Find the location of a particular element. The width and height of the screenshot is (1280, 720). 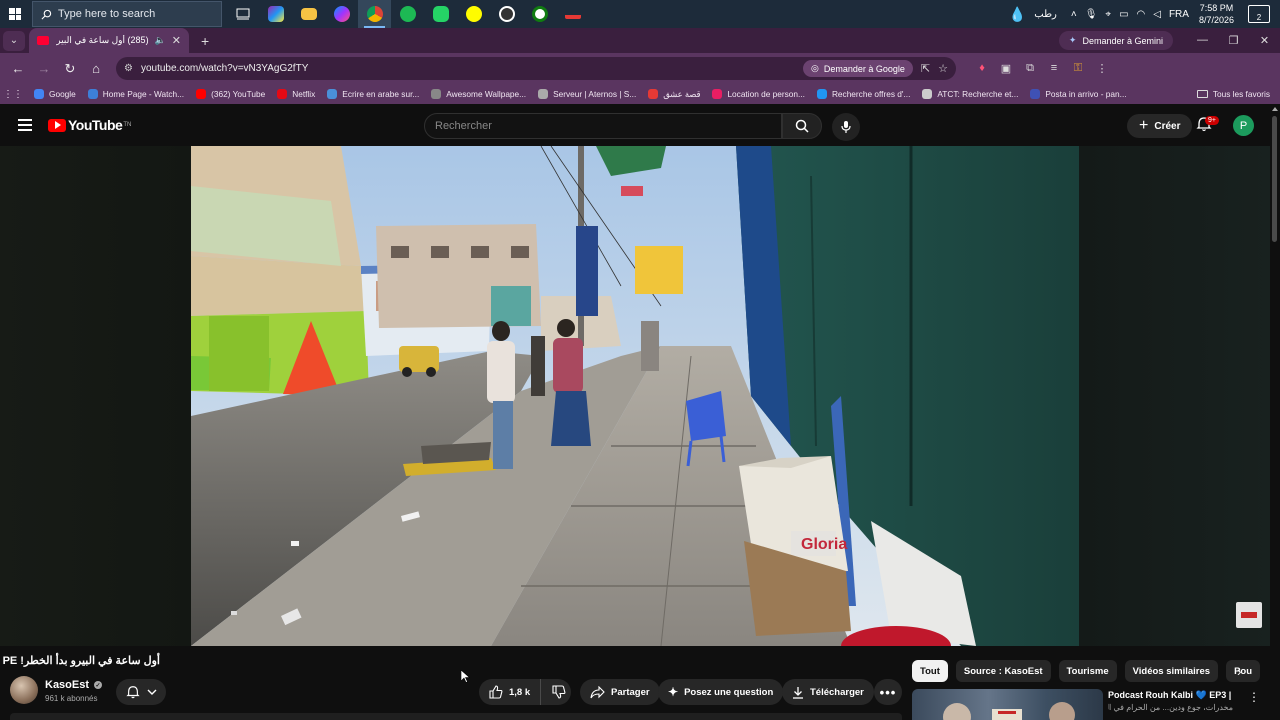

thumbs-down-icon is located at coordinates (559, 692).